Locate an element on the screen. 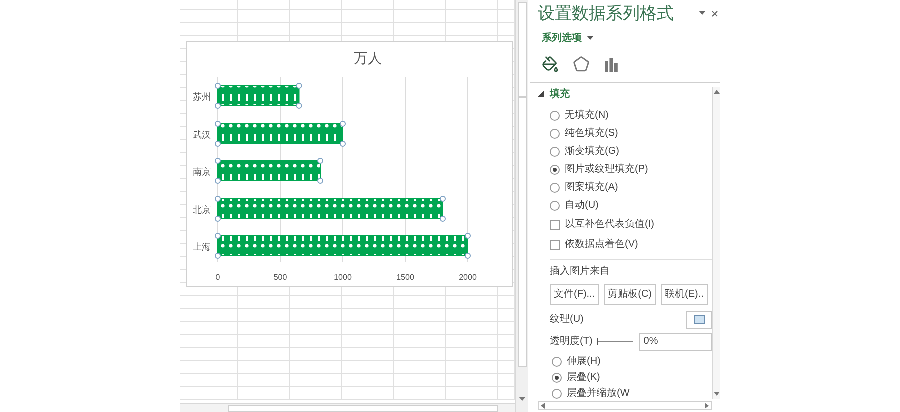  category-label: 武汉 is located at coordinates (202, 135).